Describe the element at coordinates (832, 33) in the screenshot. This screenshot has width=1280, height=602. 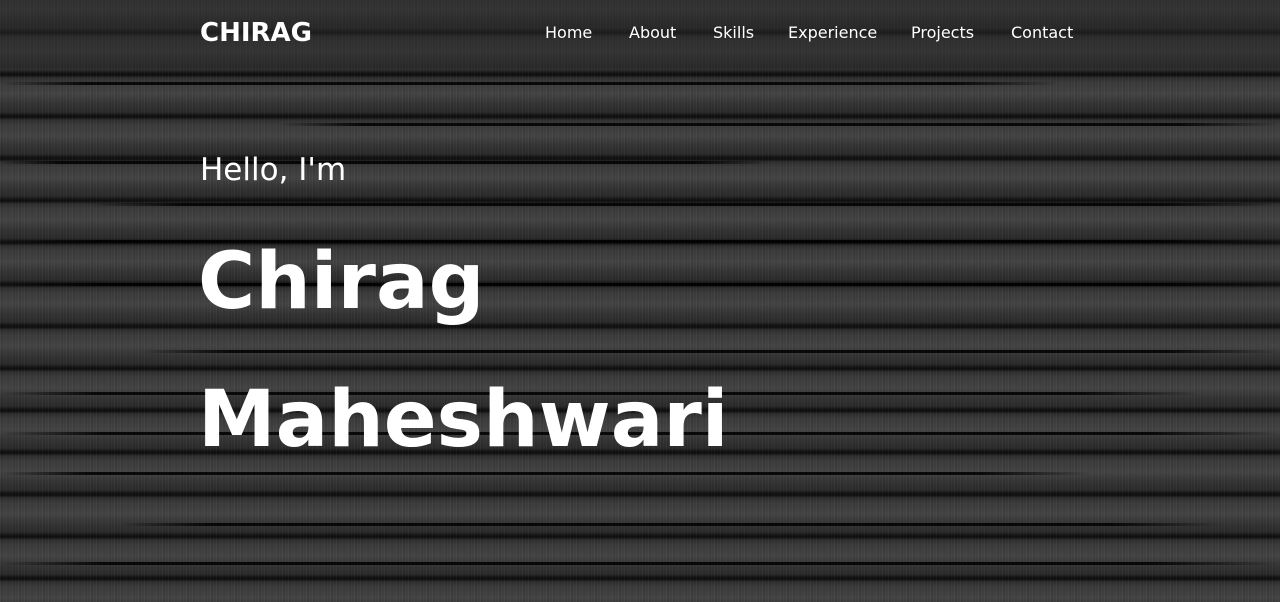
I see `nav-link-experience: Experience` at that location.